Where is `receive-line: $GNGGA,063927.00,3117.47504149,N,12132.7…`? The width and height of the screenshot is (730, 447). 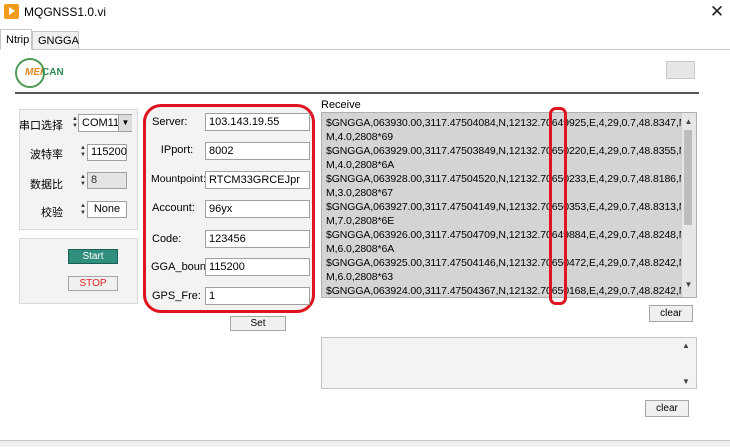 receive-line: $GNGGA,063927.00,3117.47504149,N,12132.7… is located at coordinates (511, 207).